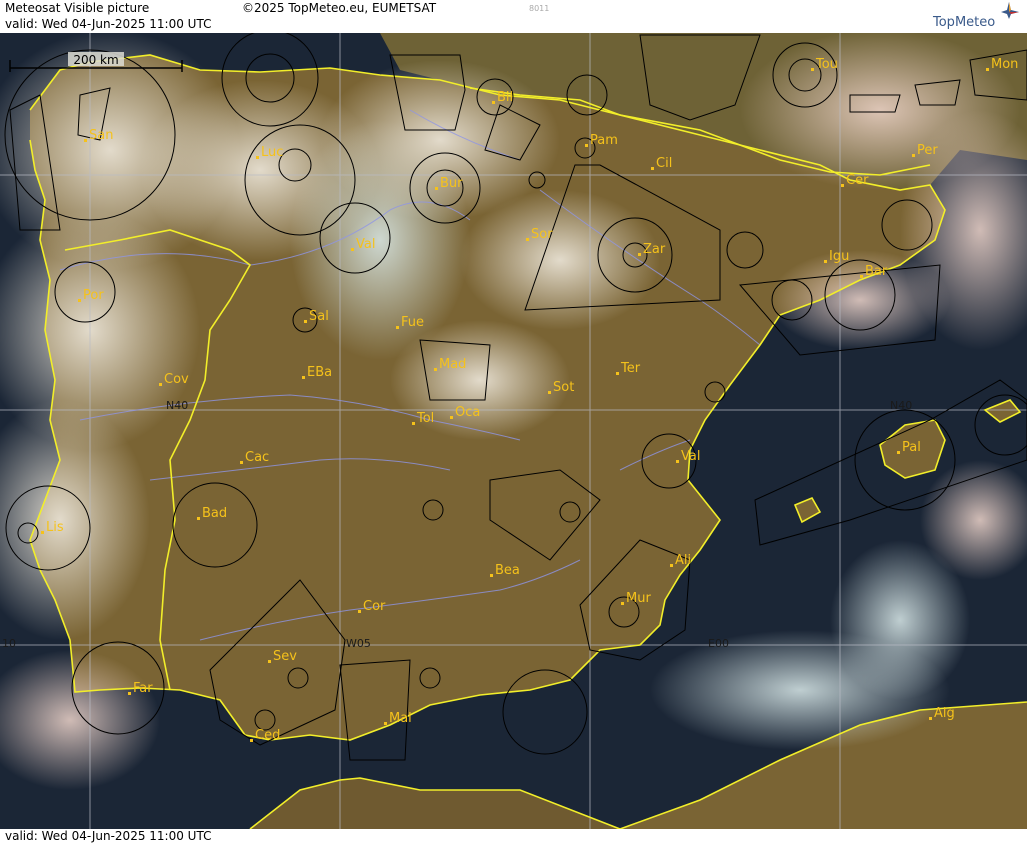 Image resolution: width=1027 pixels, height=843 pixels. I want to click on svg-text: Ali, so click(683, 560).